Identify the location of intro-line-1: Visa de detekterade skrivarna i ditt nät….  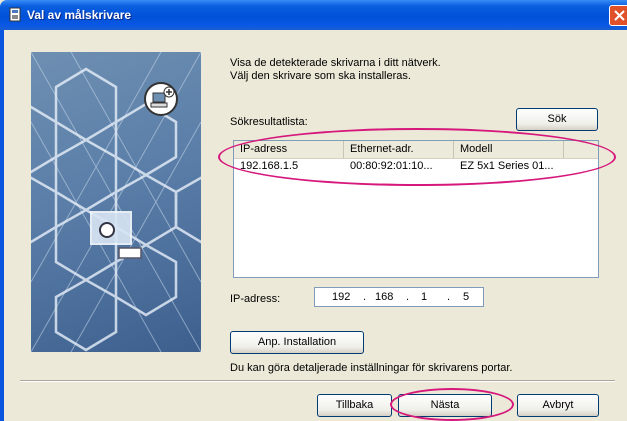
(335, 63).